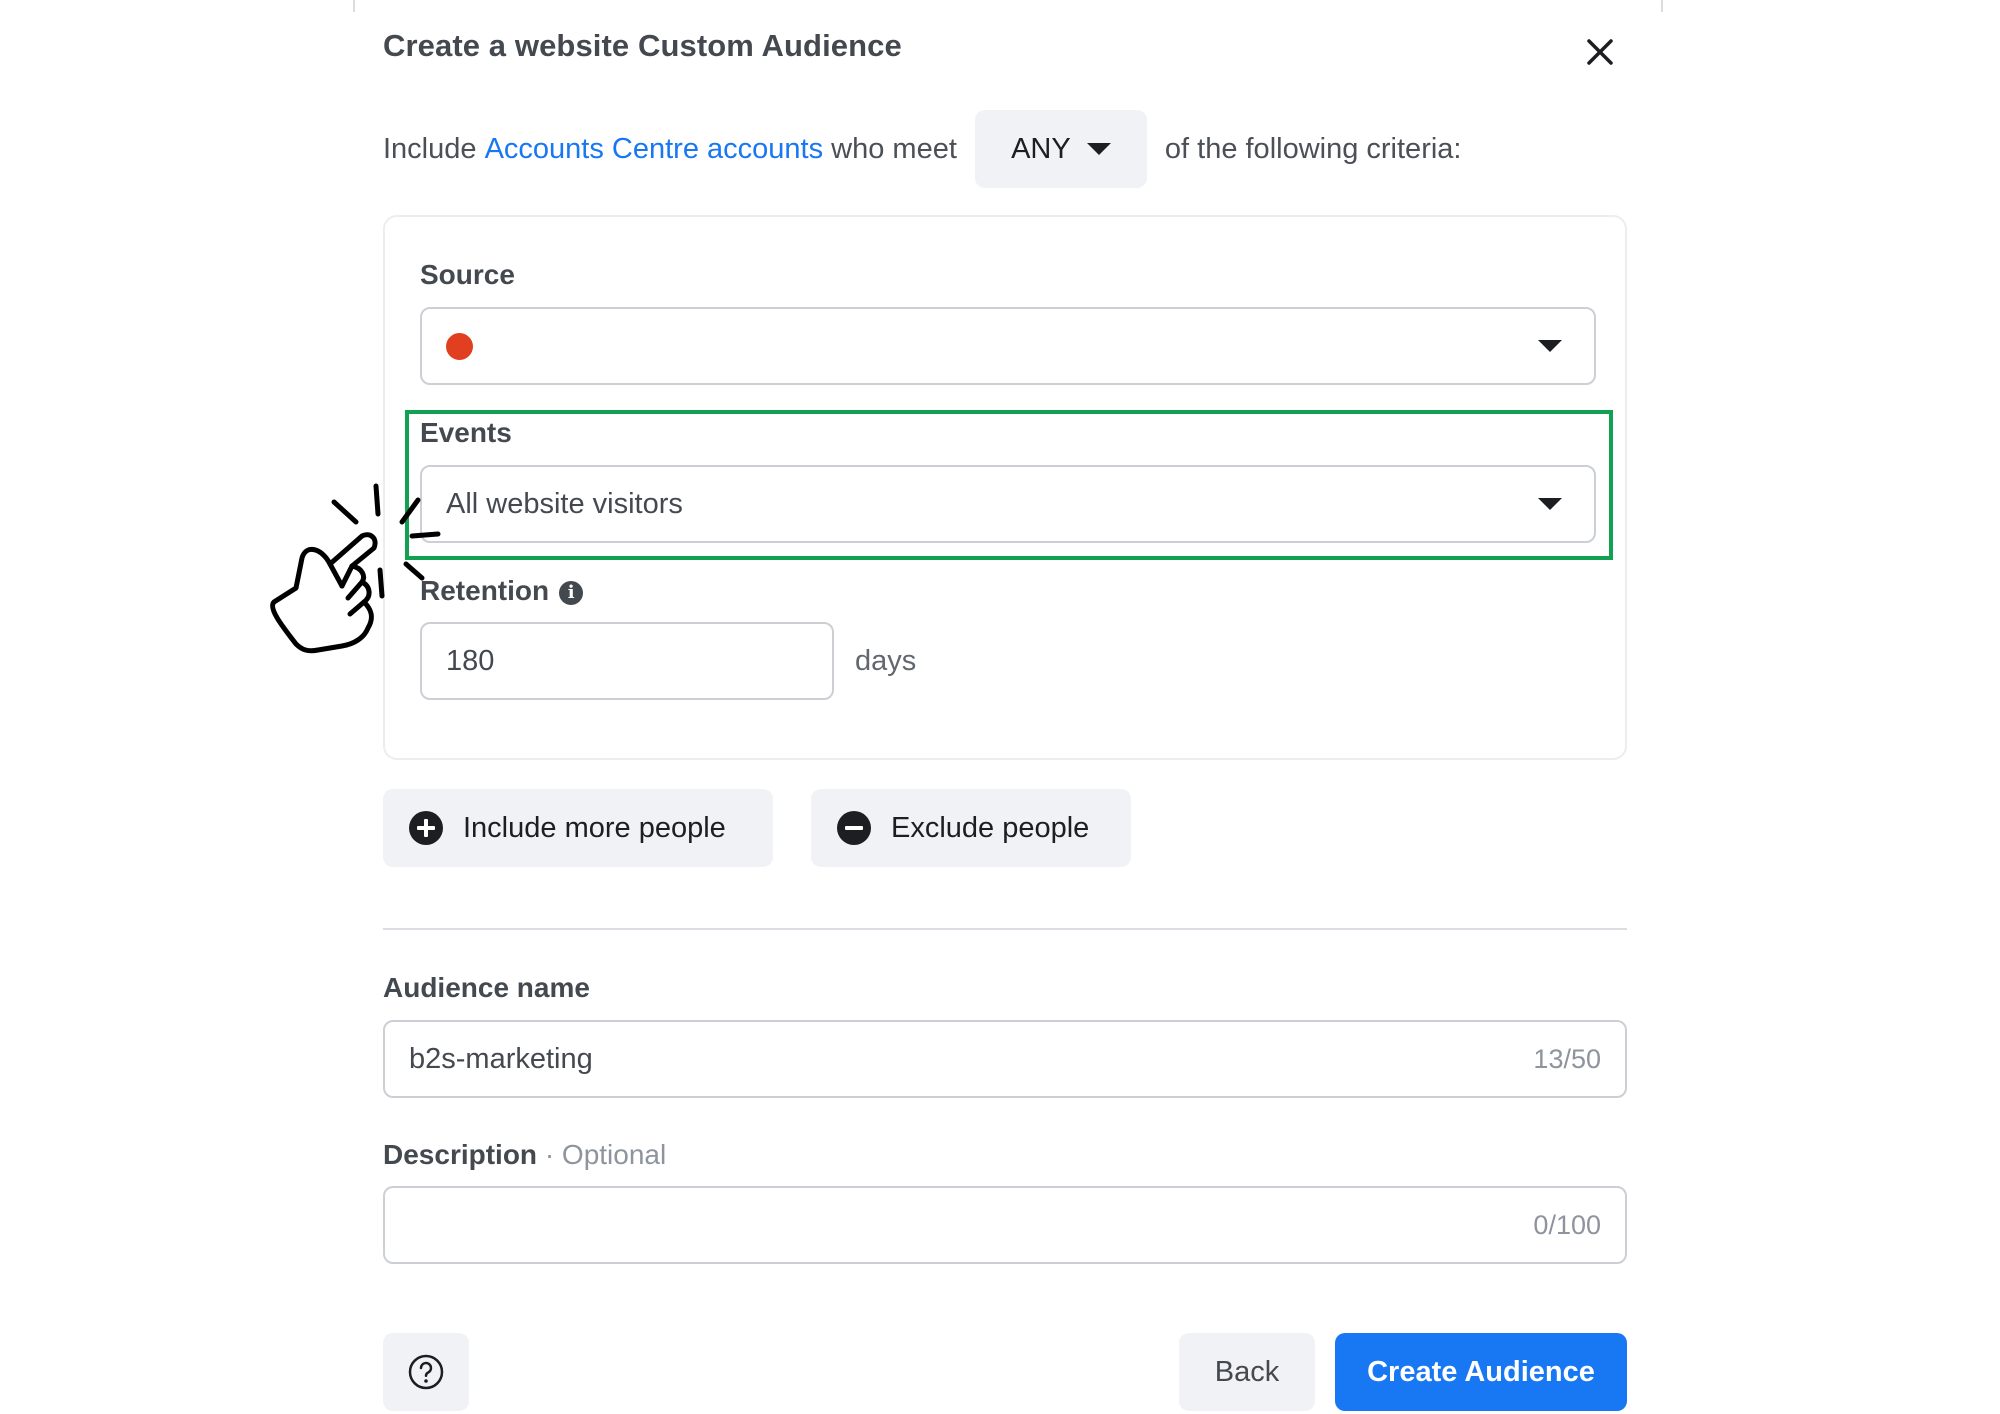 The width and height of the screenshot is (2000, 1414). Describe the element at coordinates (430, 148) in the screenshot. I see `include-prefix: Include` at that location.